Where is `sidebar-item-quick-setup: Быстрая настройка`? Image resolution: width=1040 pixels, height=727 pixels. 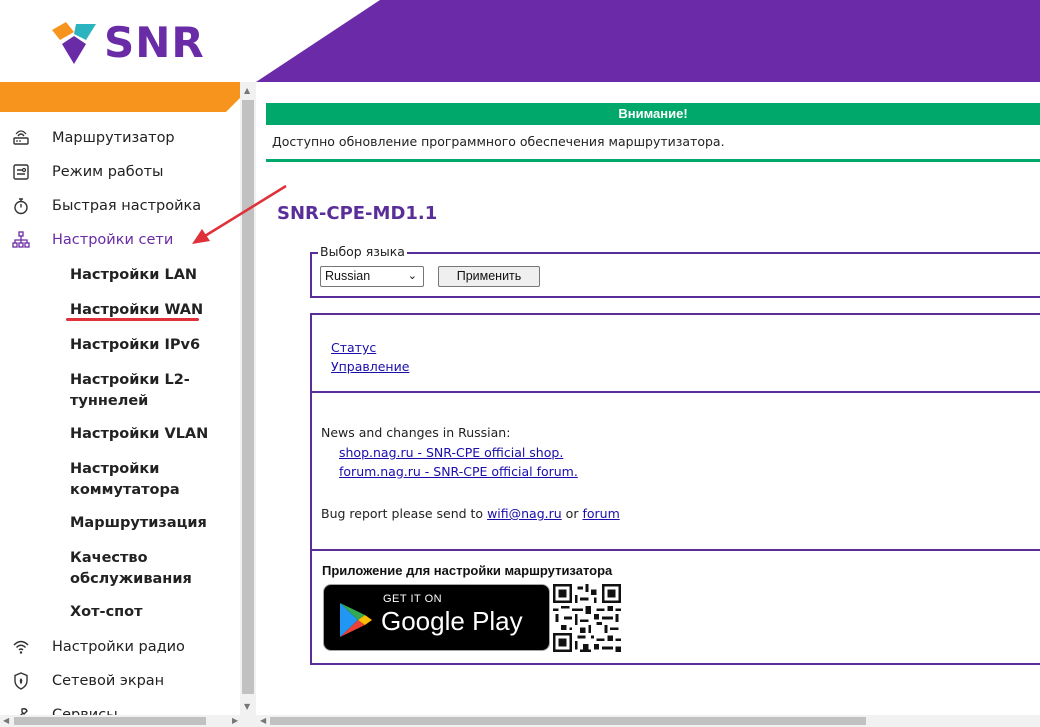 sidebar-item-quick-setup: Быстрая настройка is located at coordinates (120, 206).